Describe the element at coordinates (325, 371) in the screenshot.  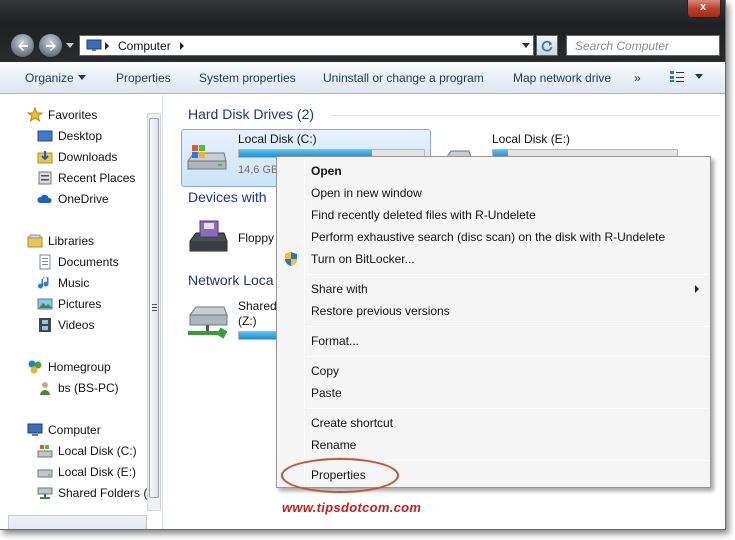
I see `menu-item-copy: Copy` at that location.